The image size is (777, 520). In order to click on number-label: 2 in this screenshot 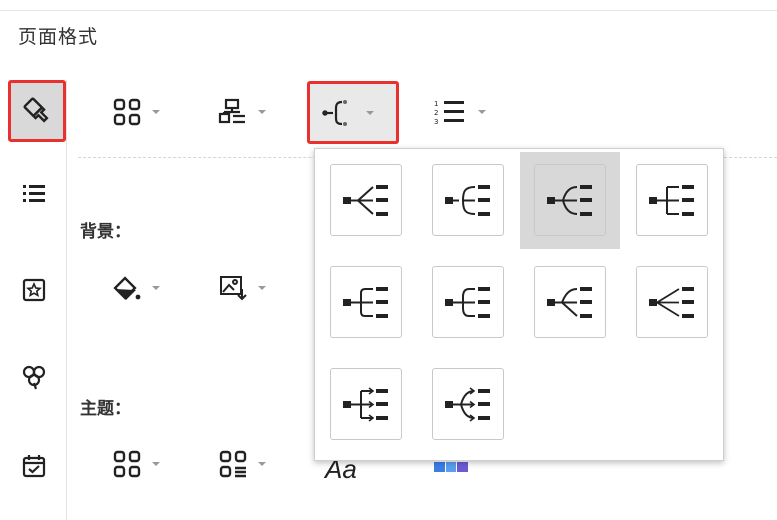, I will do `click(436, 113)`.